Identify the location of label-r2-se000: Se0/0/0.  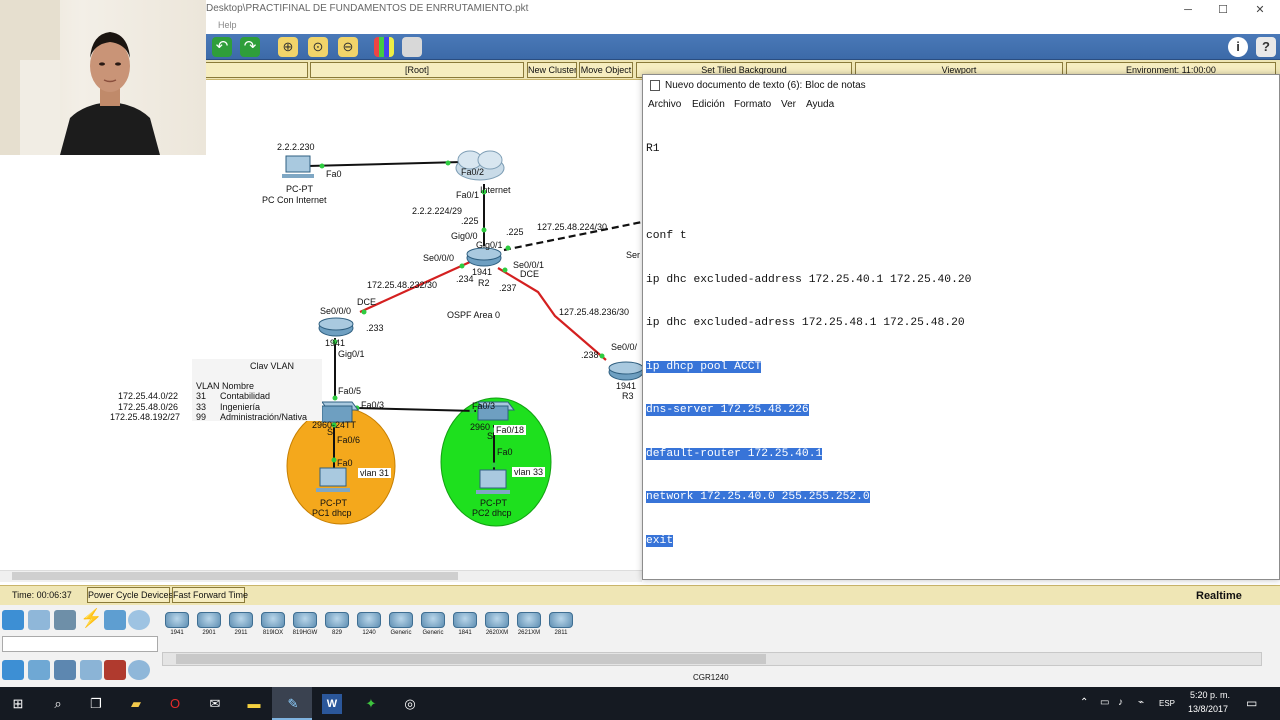
(439, 258).